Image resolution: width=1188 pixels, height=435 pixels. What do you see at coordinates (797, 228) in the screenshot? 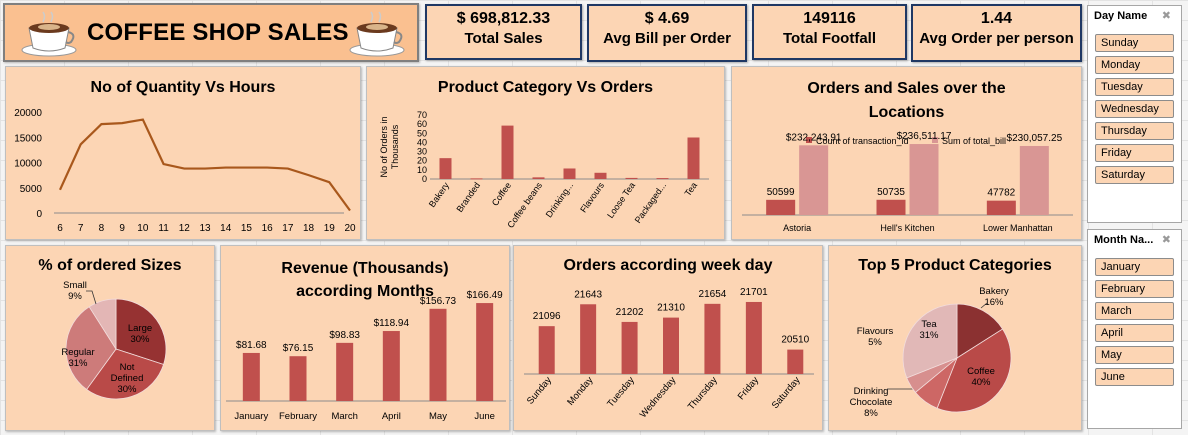
I see `x-tick-label: Astoria` at bounding box center [797, 228].